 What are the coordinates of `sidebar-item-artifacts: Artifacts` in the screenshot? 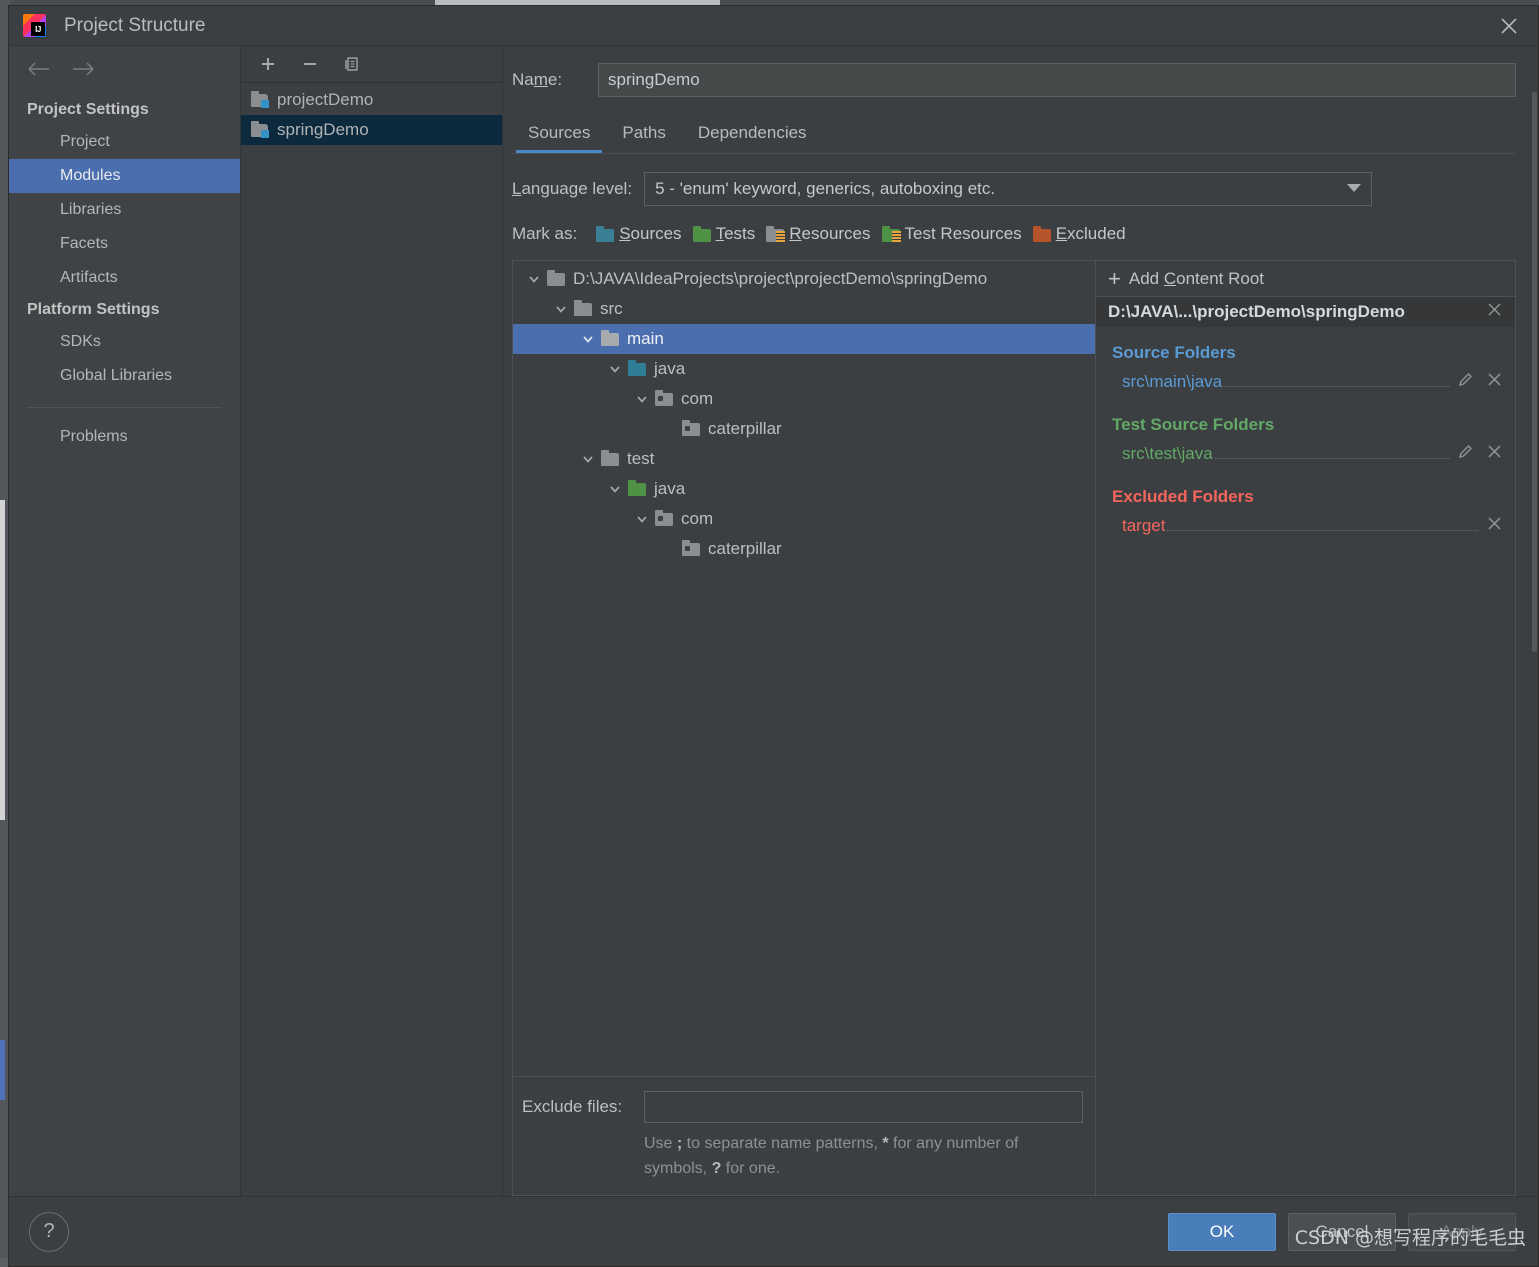 It's located at (124, 278).